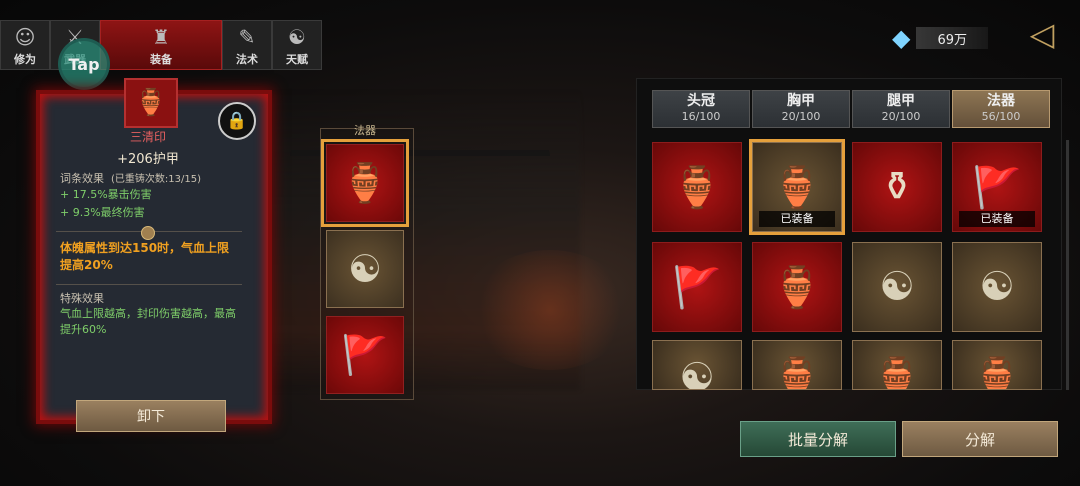  I want to click on inventory-item-flag: 🚩 已装备, so click(997, 187).